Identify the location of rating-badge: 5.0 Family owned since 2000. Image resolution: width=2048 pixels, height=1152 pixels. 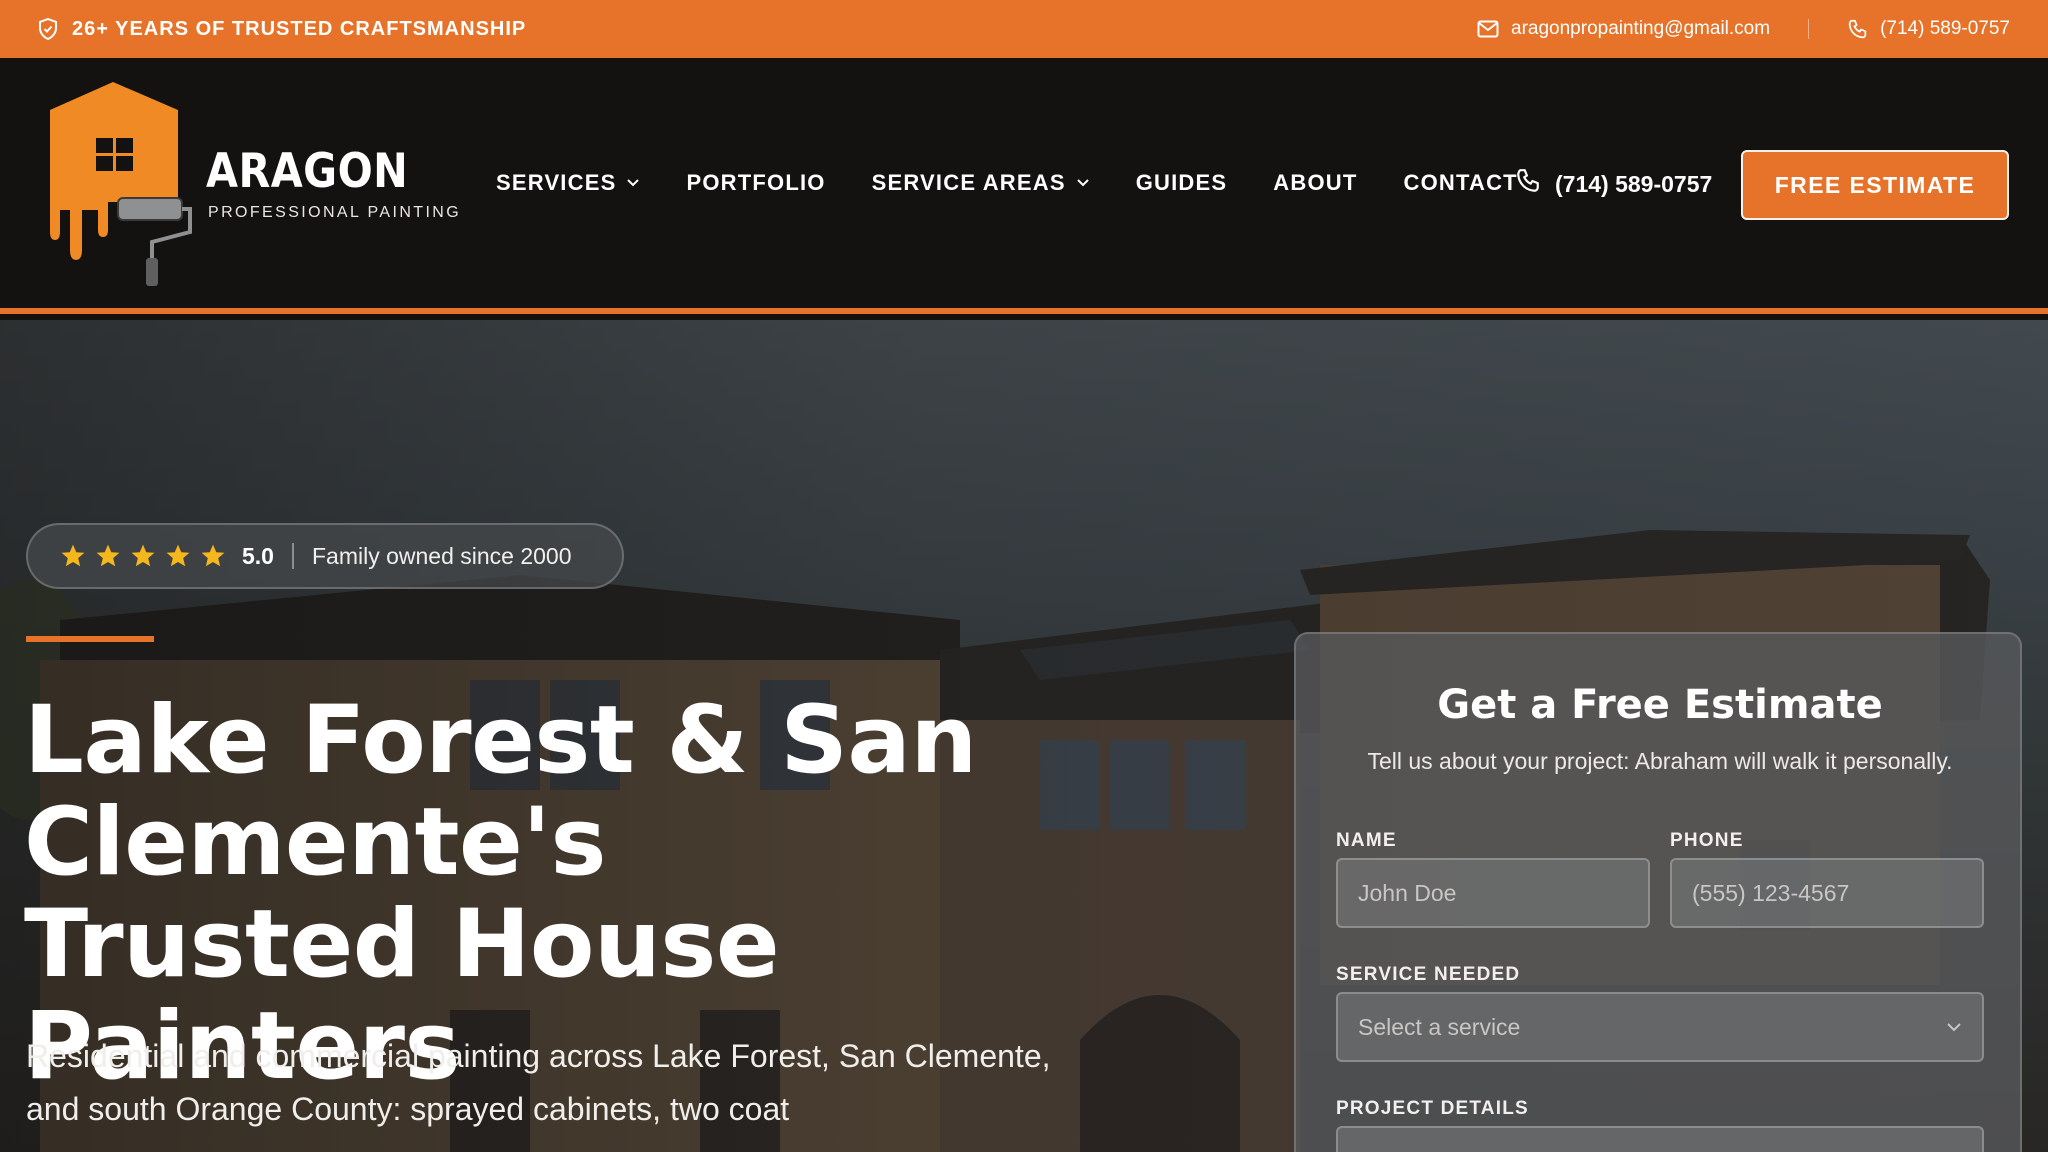
(325, 556).